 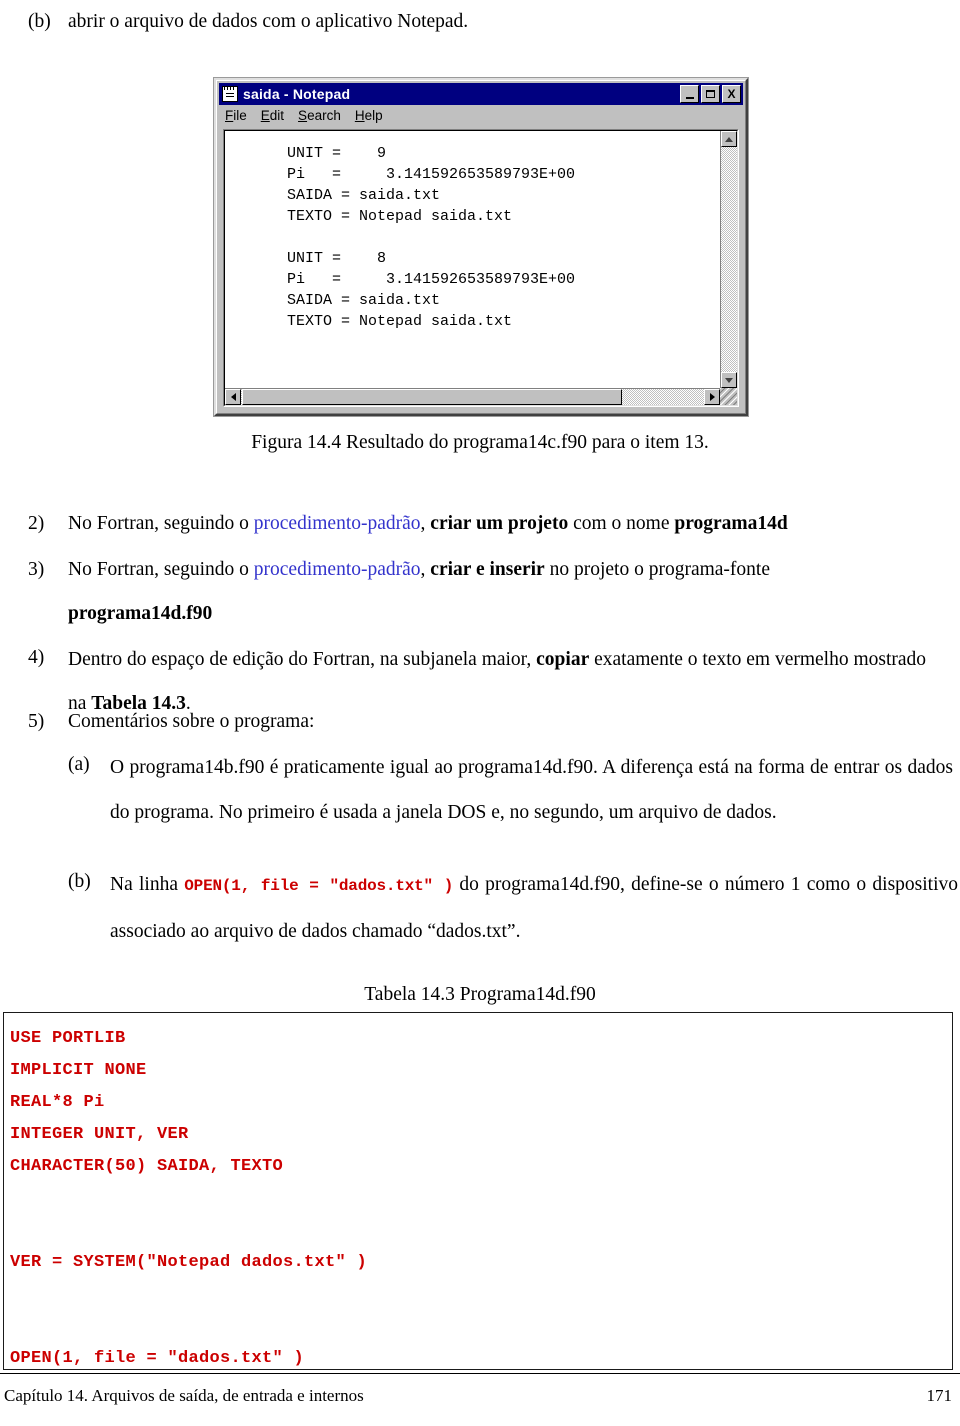 What do you see at coordinates (147, 884) in the screenshot?
I see `i5b-part1: Na linha` at bounding box center [147, 884].